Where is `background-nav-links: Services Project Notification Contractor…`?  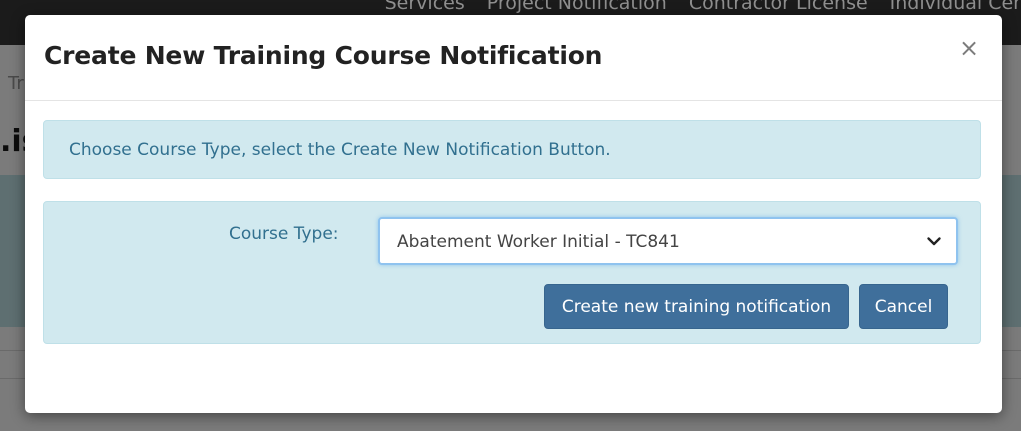
background-nav-links: Services Project Notification Contractor… is located at coordinates (703, 7).